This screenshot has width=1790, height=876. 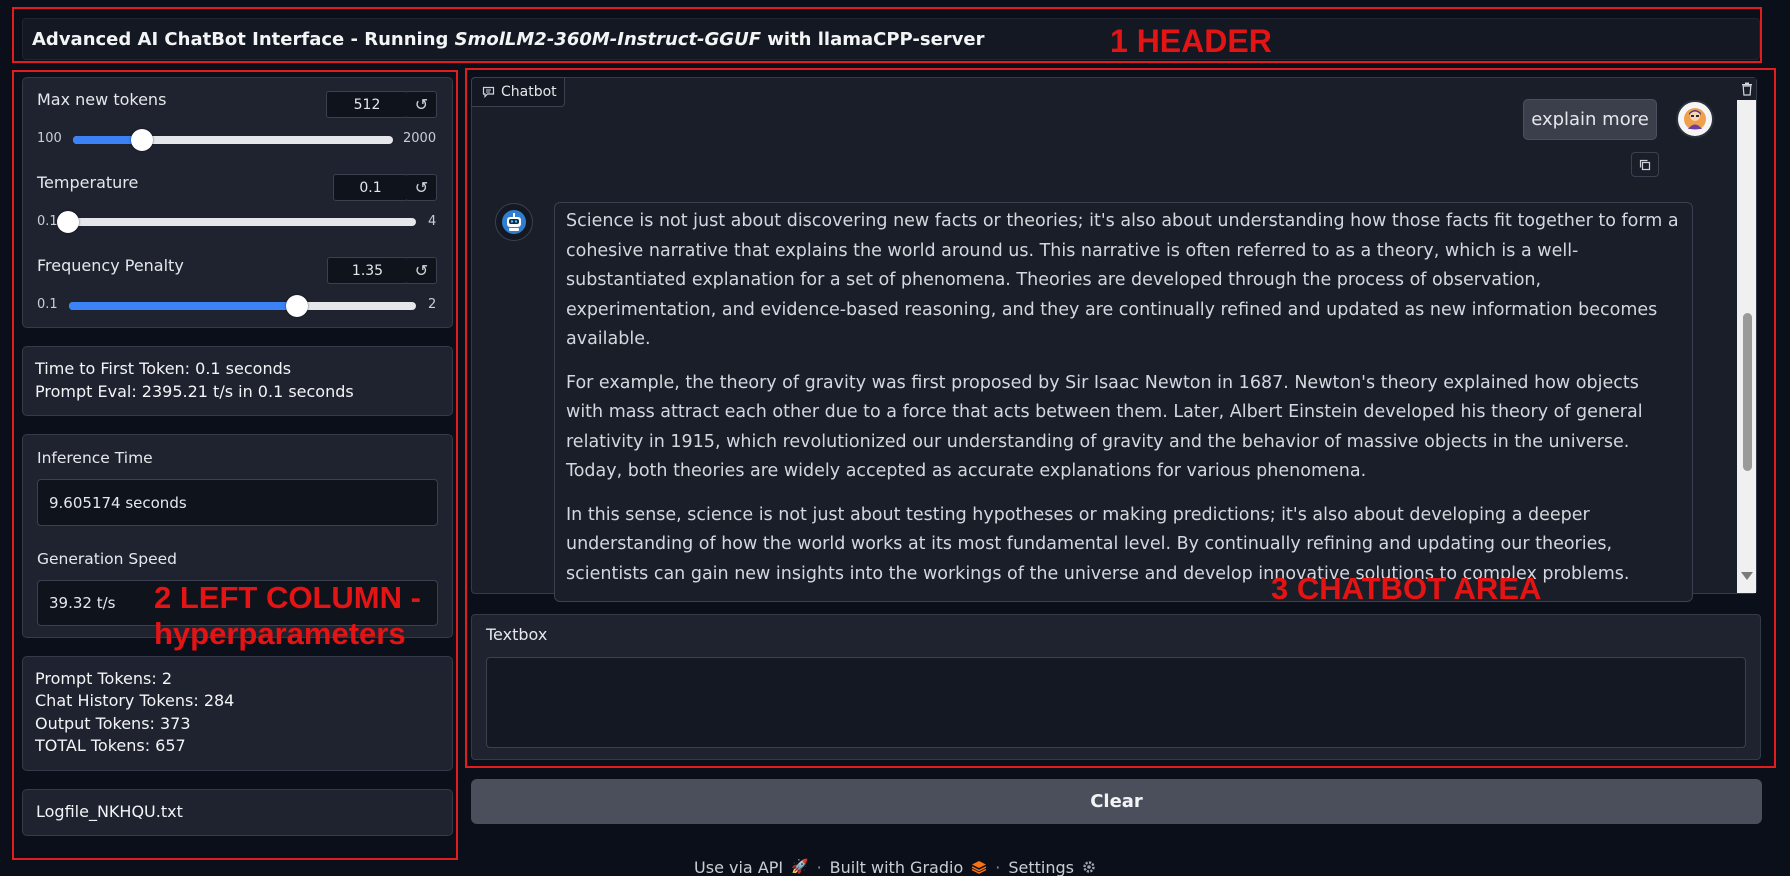 I want to click on total-tokens: TOTAL Tokens: 657, so click(x=110, y=745).